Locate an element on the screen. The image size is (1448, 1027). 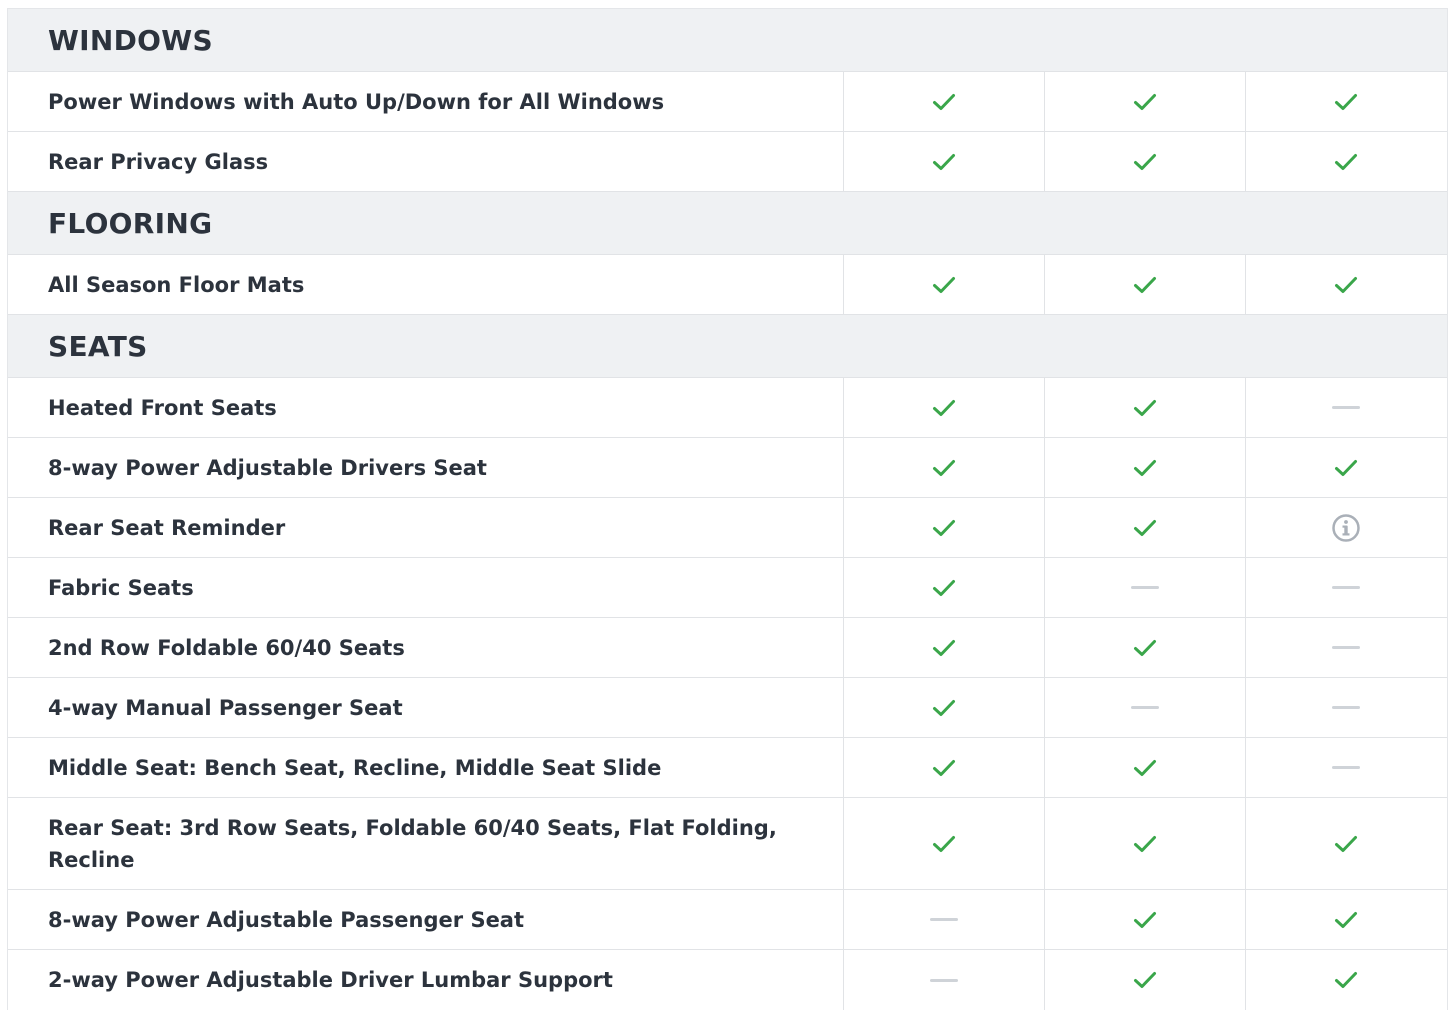
section-header-seats: SEATS is located at coordinates (727, 346).